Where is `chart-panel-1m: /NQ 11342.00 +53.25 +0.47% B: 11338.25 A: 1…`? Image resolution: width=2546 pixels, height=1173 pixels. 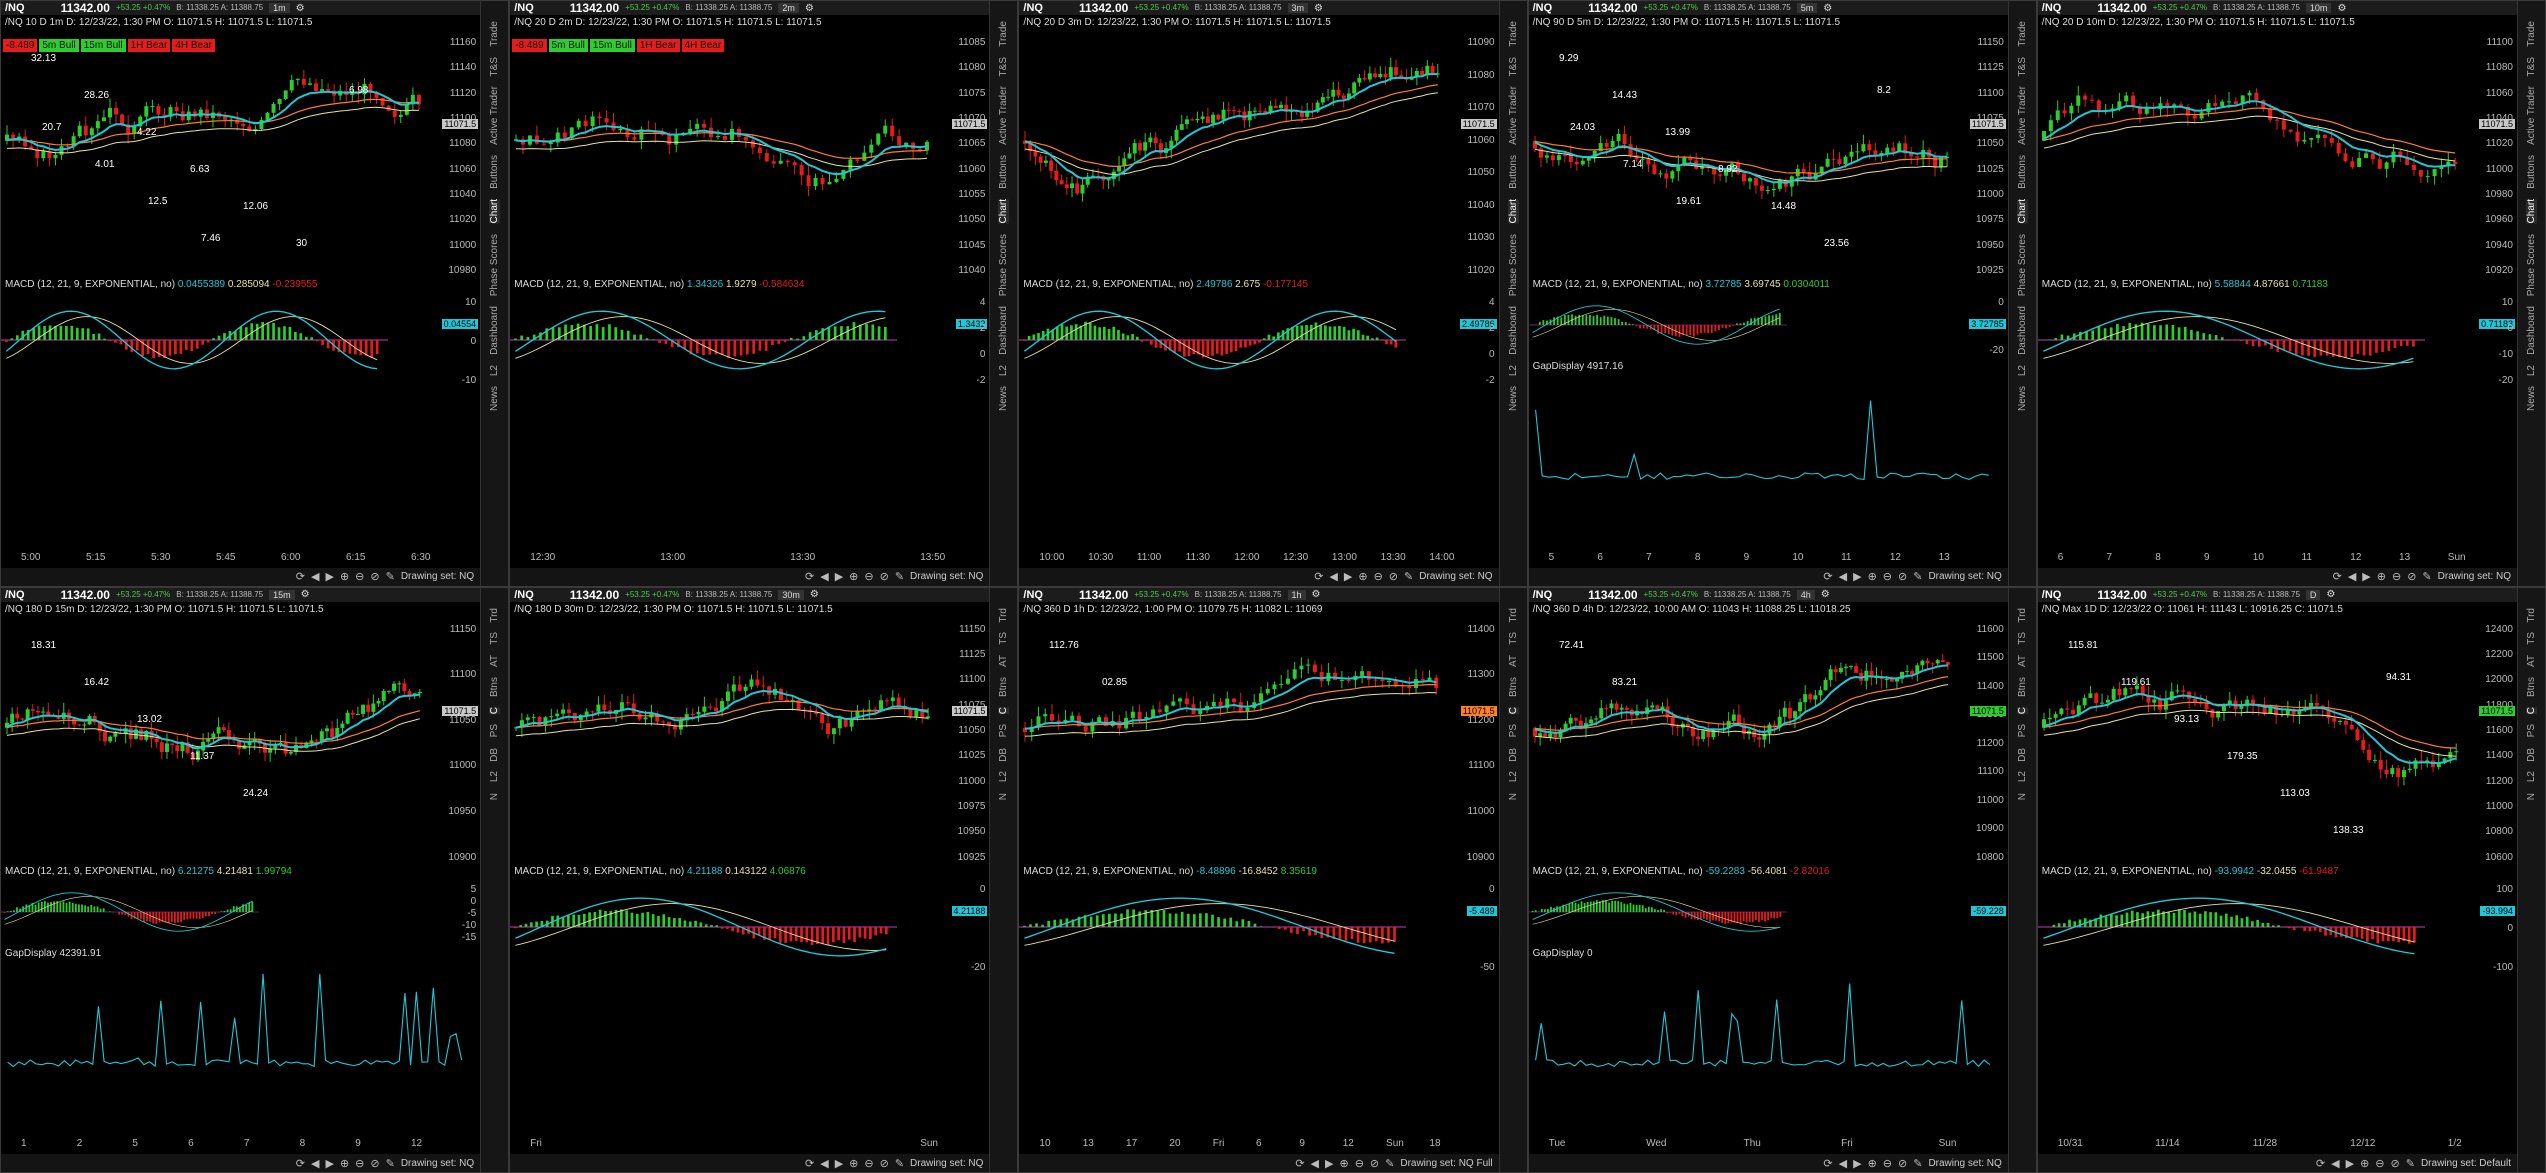
chart-panel-1m: /NQ 11342.00 +53.25 +0.47% B: 11338.25 A: 1… is located at coordinates (255, 293).